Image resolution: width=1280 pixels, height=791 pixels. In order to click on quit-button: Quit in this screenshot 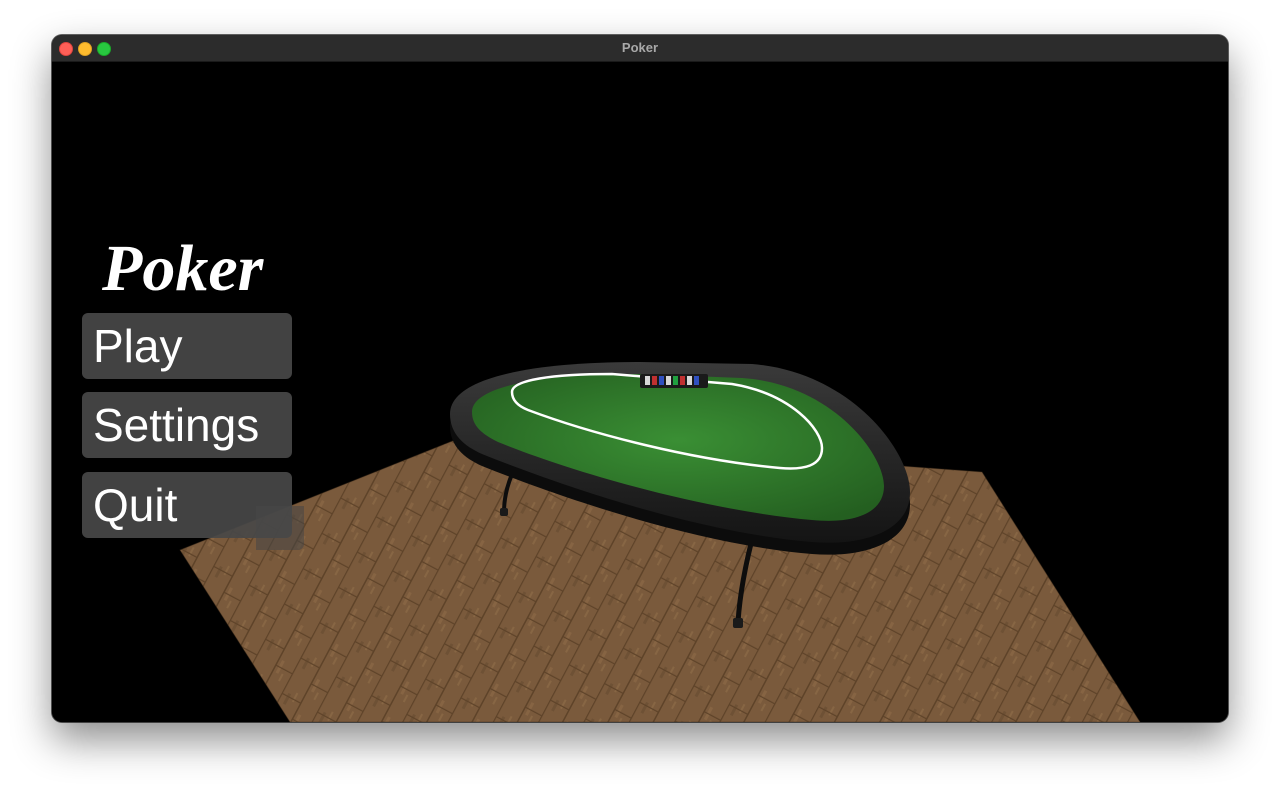, I will do `click(187, 505)`.